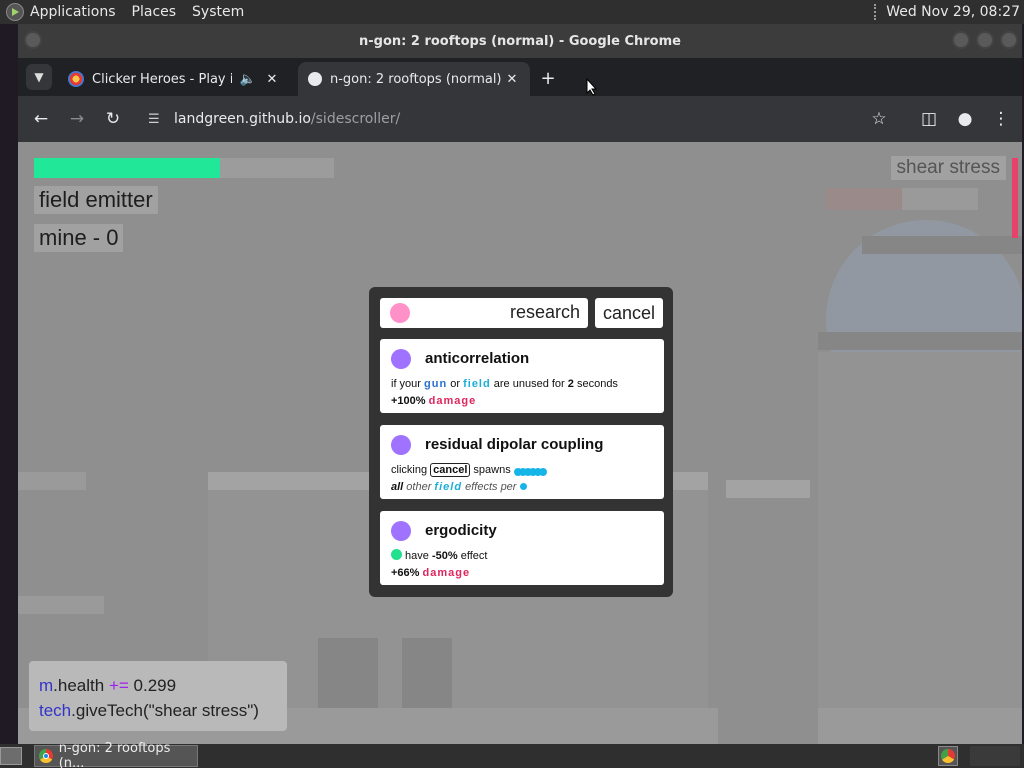 This screenshot has height=768, width=1024. What do you see at coordinates (995, 756) in the screenshot?
I see `workspace-switcher` at bounding box center [995, 756].